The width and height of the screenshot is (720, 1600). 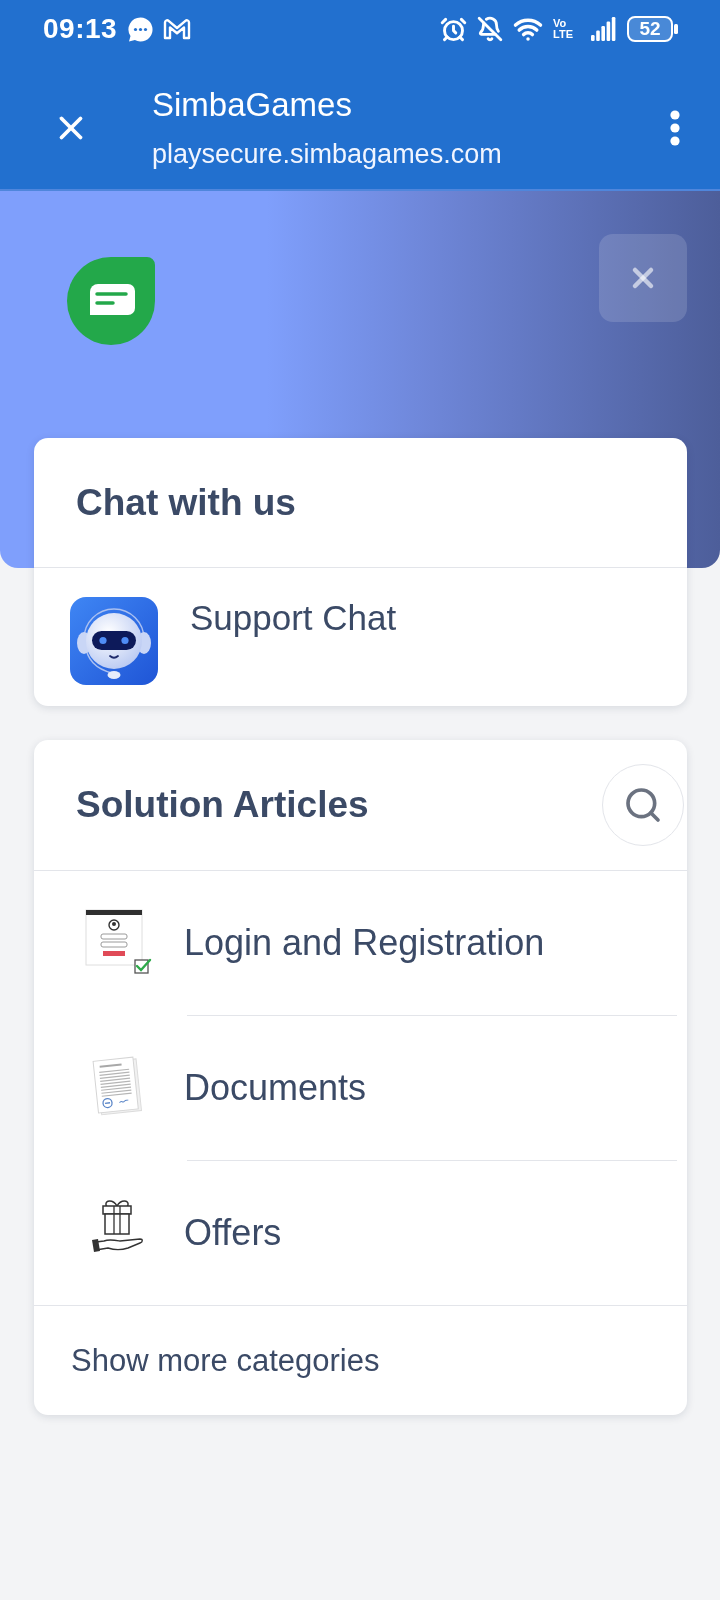 I want to click on page-title: SimbaGames, so click(x=252, y=104).